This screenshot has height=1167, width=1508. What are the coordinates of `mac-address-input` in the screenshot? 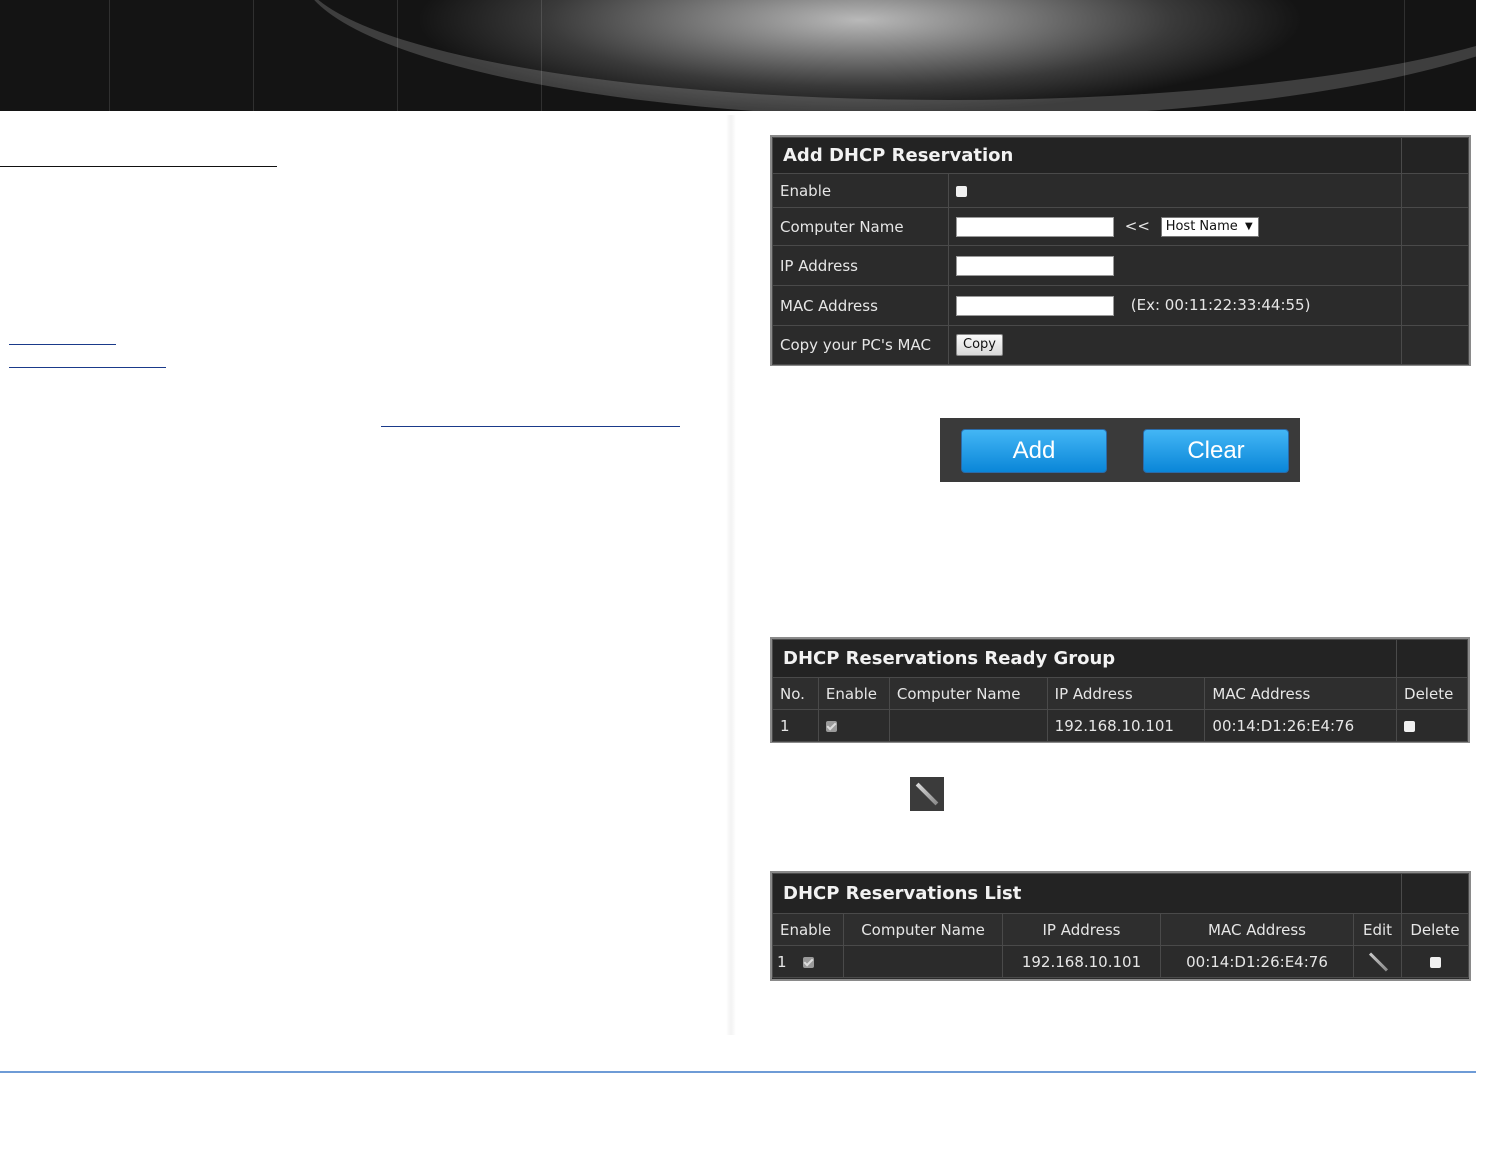 It's located at (1035, 305).